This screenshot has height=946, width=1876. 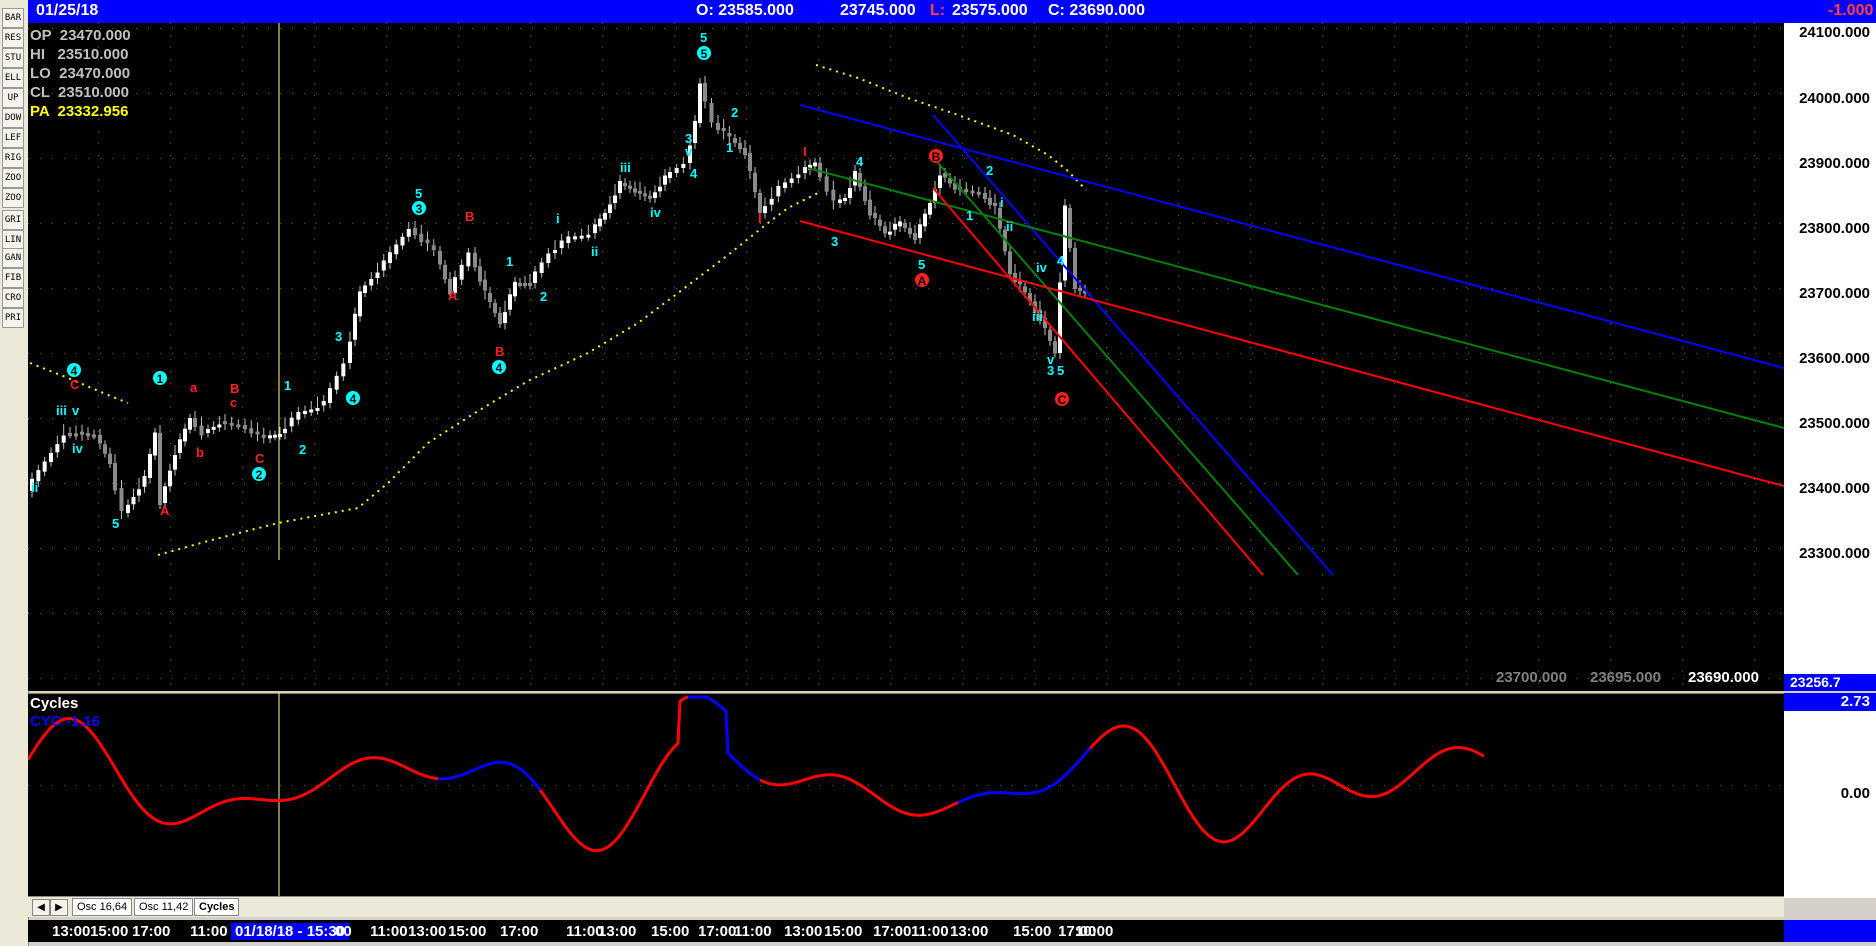 I want to click on toolbar-fib-button: FIB, so click(x=13, y=278).